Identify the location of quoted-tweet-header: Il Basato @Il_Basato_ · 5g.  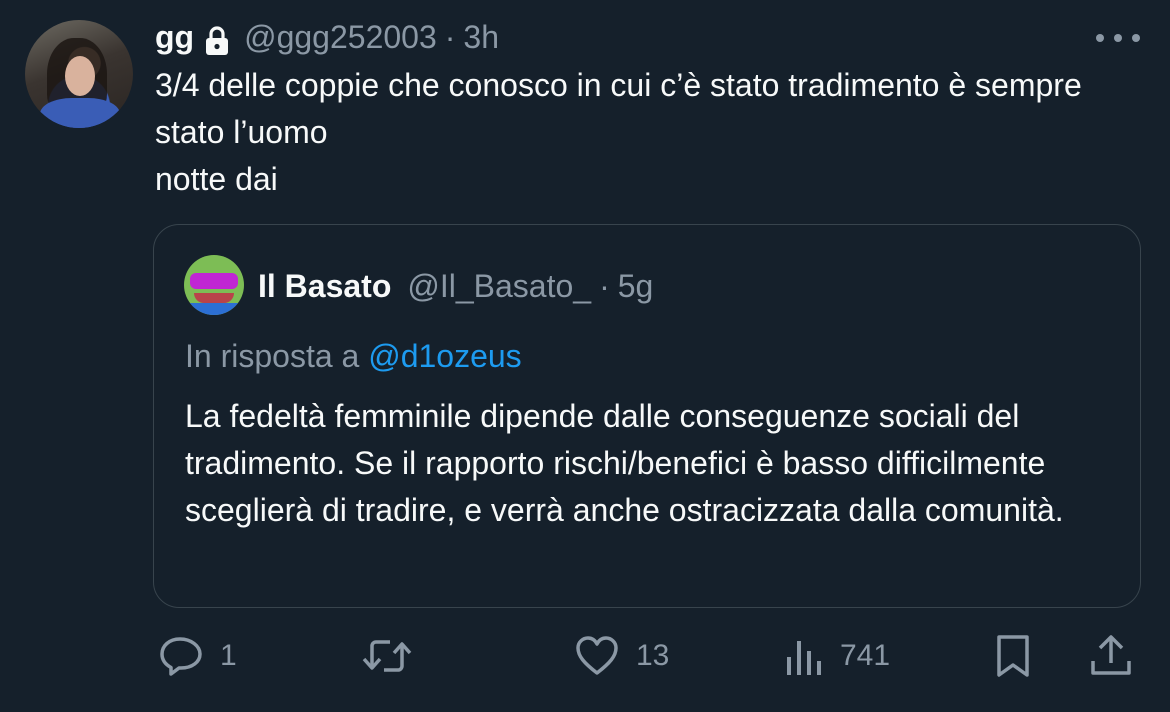
(455, 286).